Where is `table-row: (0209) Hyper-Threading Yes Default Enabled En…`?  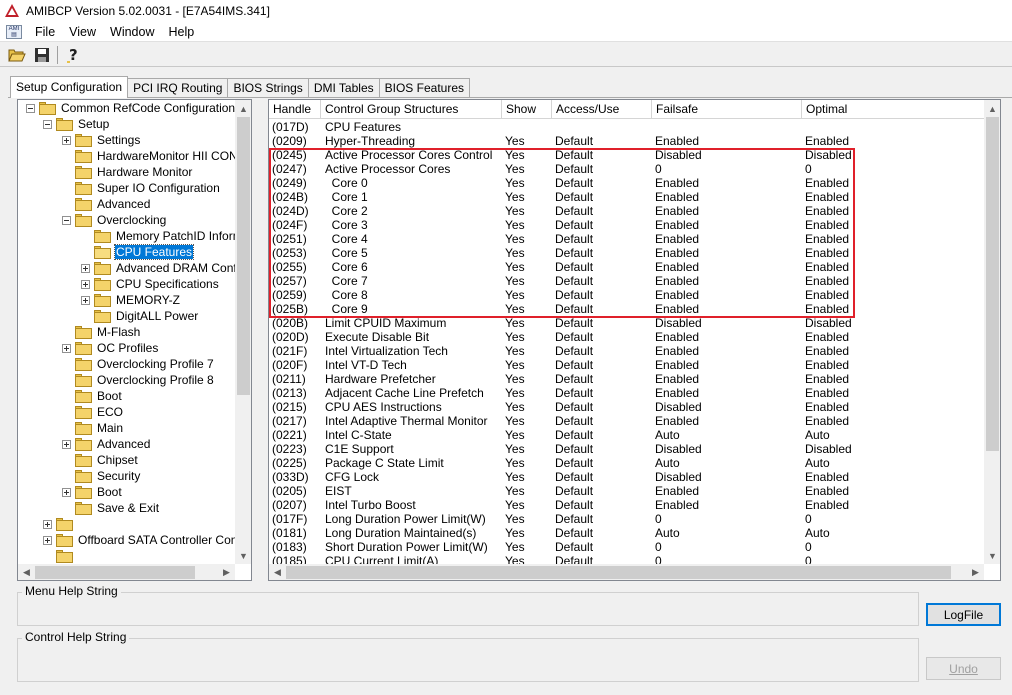 table-row: (0209) Hyper-Threading Yes Default Enabled En… is located at coordinates (627, 141).